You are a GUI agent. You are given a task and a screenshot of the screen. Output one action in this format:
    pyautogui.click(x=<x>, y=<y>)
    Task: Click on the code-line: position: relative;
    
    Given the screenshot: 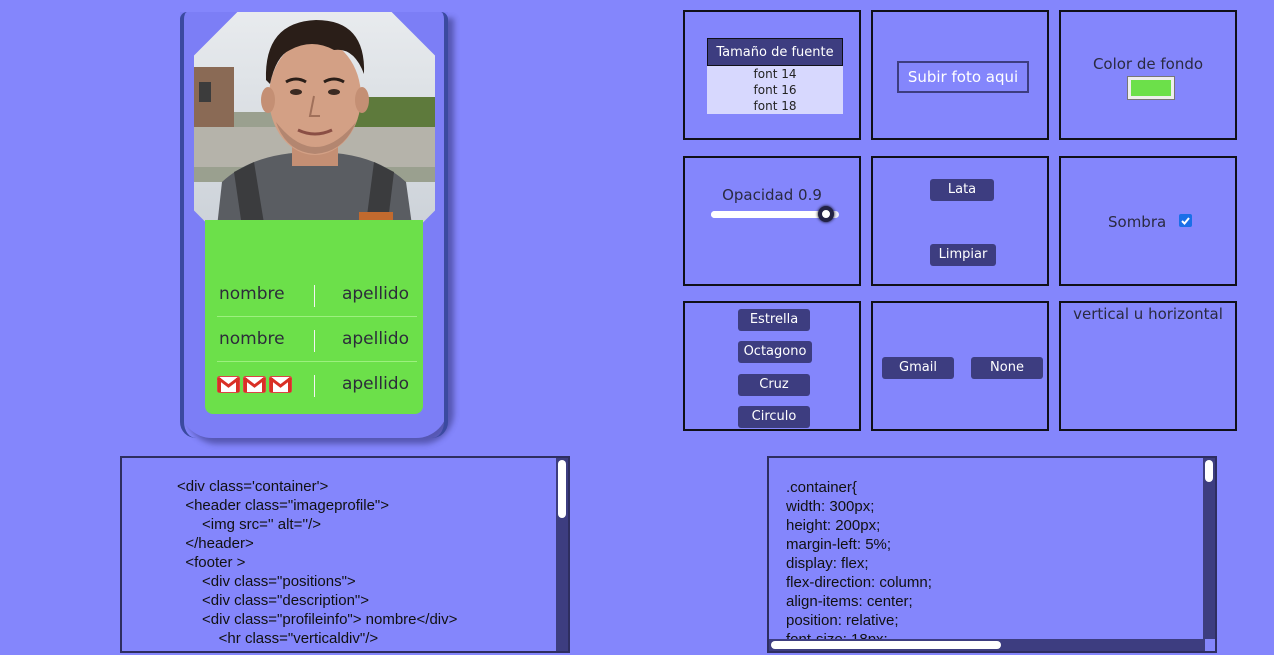 What is the action you would take?
    pyautogui.click(x=842, y=620)
    